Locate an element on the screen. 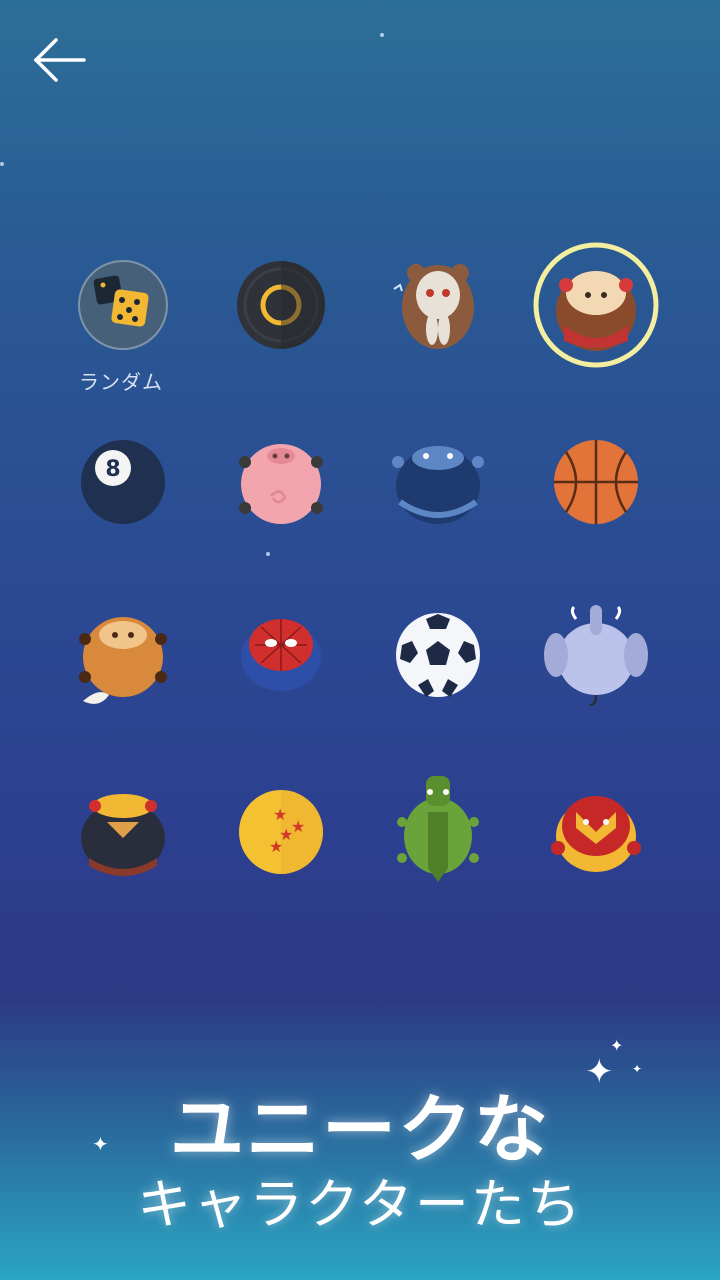 Image resolution: width=720 pixels, height=1280 pixels. character-lion-selected is located at coordinates (596, 305).